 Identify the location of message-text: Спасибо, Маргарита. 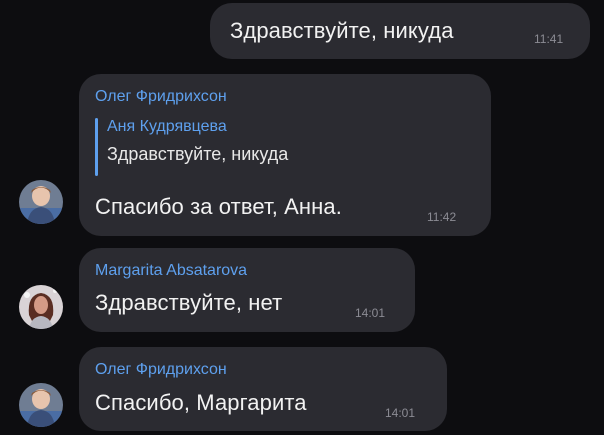
(201, 402).